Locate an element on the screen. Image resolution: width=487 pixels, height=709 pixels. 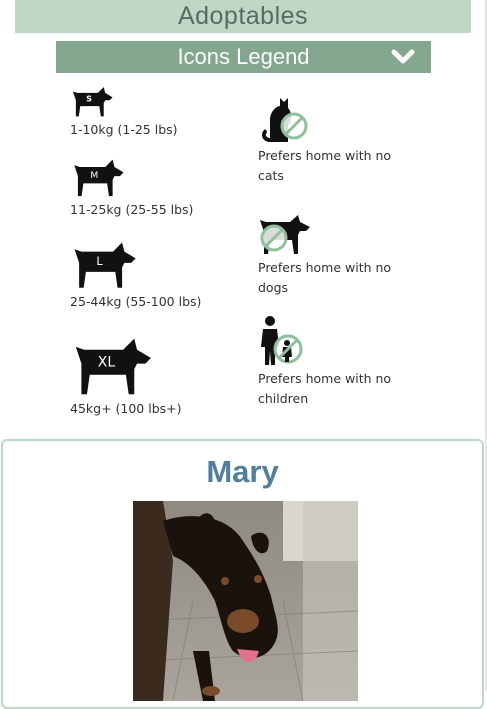
no-children-icon is located at coordinates (282, 340).